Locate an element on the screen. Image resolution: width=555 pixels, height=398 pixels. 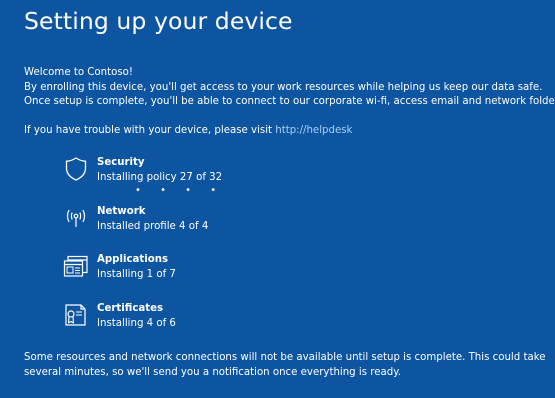
step-status: Installing 4 of 6 is located at coordinates (136, 323).